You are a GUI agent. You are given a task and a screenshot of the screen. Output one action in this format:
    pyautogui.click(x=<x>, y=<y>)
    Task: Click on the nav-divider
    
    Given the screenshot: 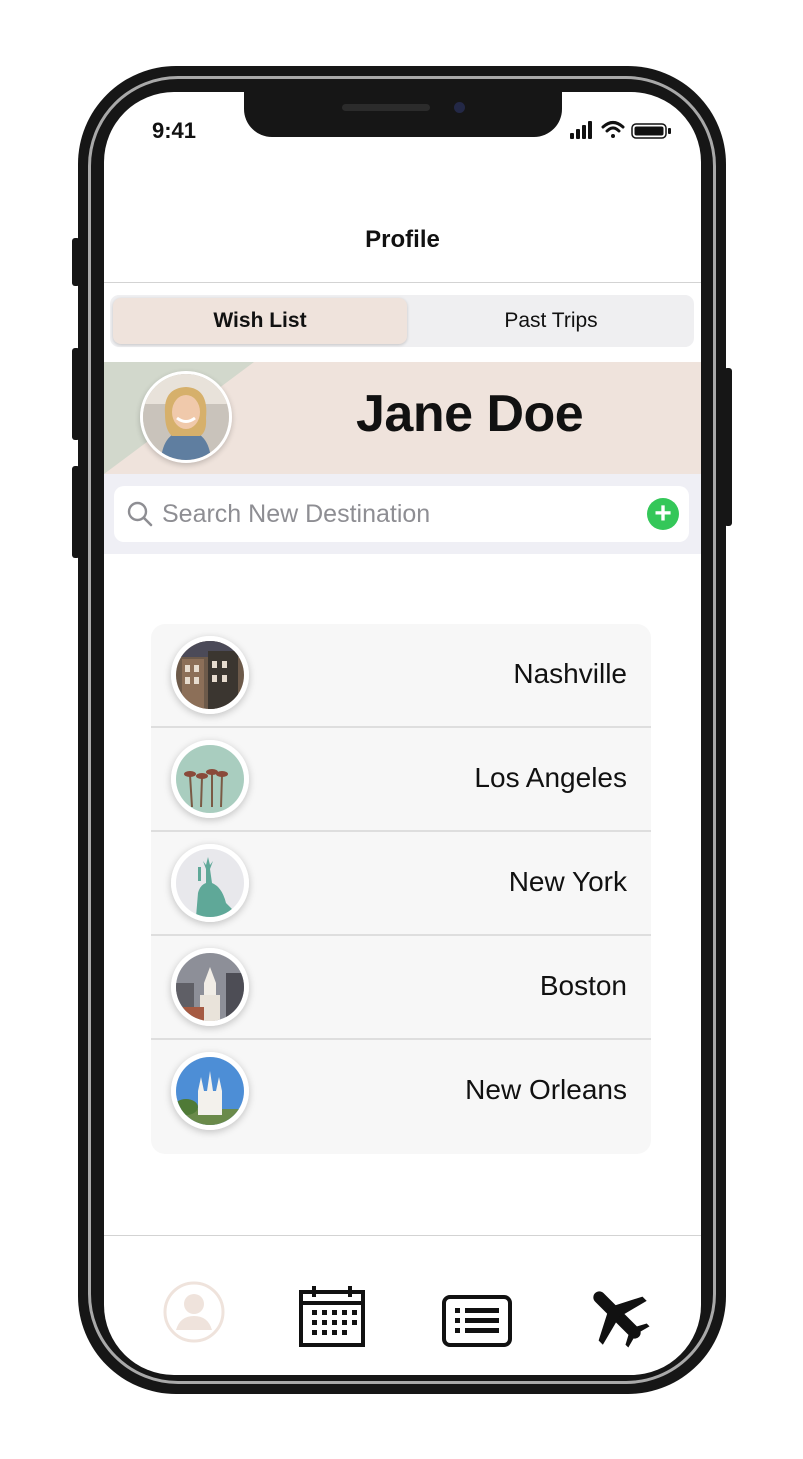 What is the action you would take?
    pyautogui.click(x=402, y=282)
    